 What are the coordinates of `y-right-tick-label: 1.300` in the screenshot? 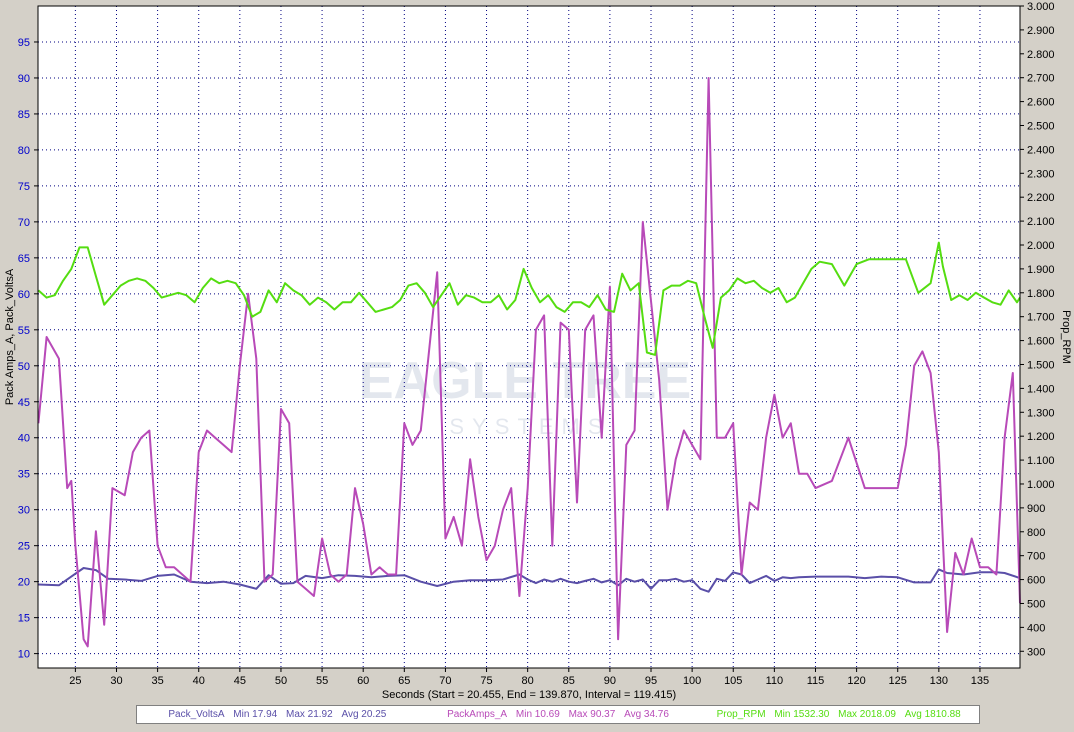 It's located at (1041, 413).